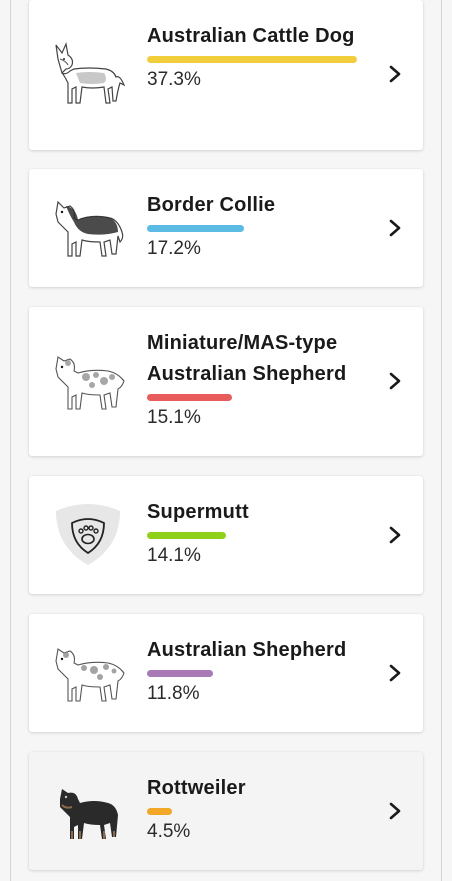  I want to click on rottweiler-illustration, so click(88, 811).